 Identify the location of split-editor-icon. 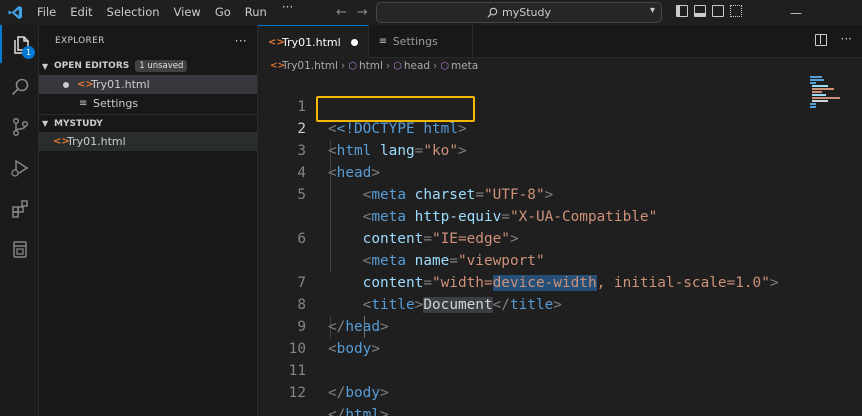
(820, 40).